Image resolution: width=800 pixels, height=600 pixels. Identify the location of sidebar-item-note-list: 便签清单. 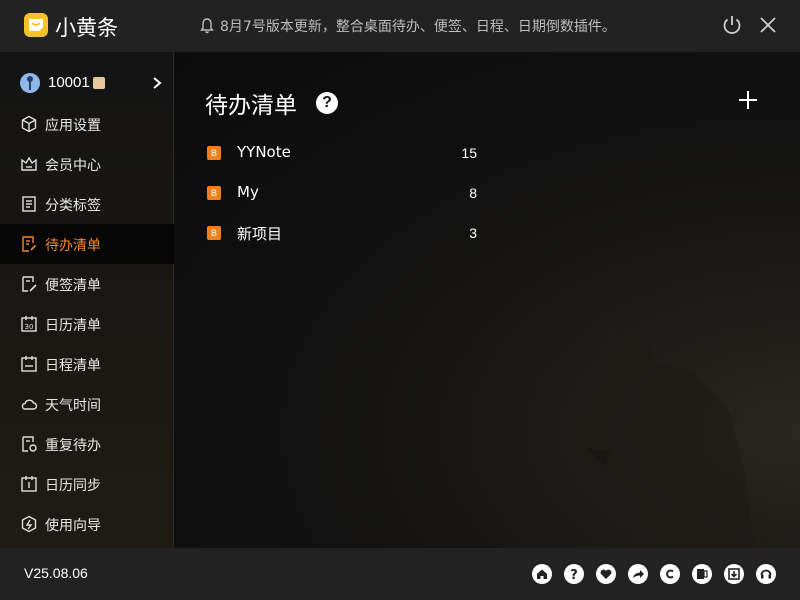
(87, 284).